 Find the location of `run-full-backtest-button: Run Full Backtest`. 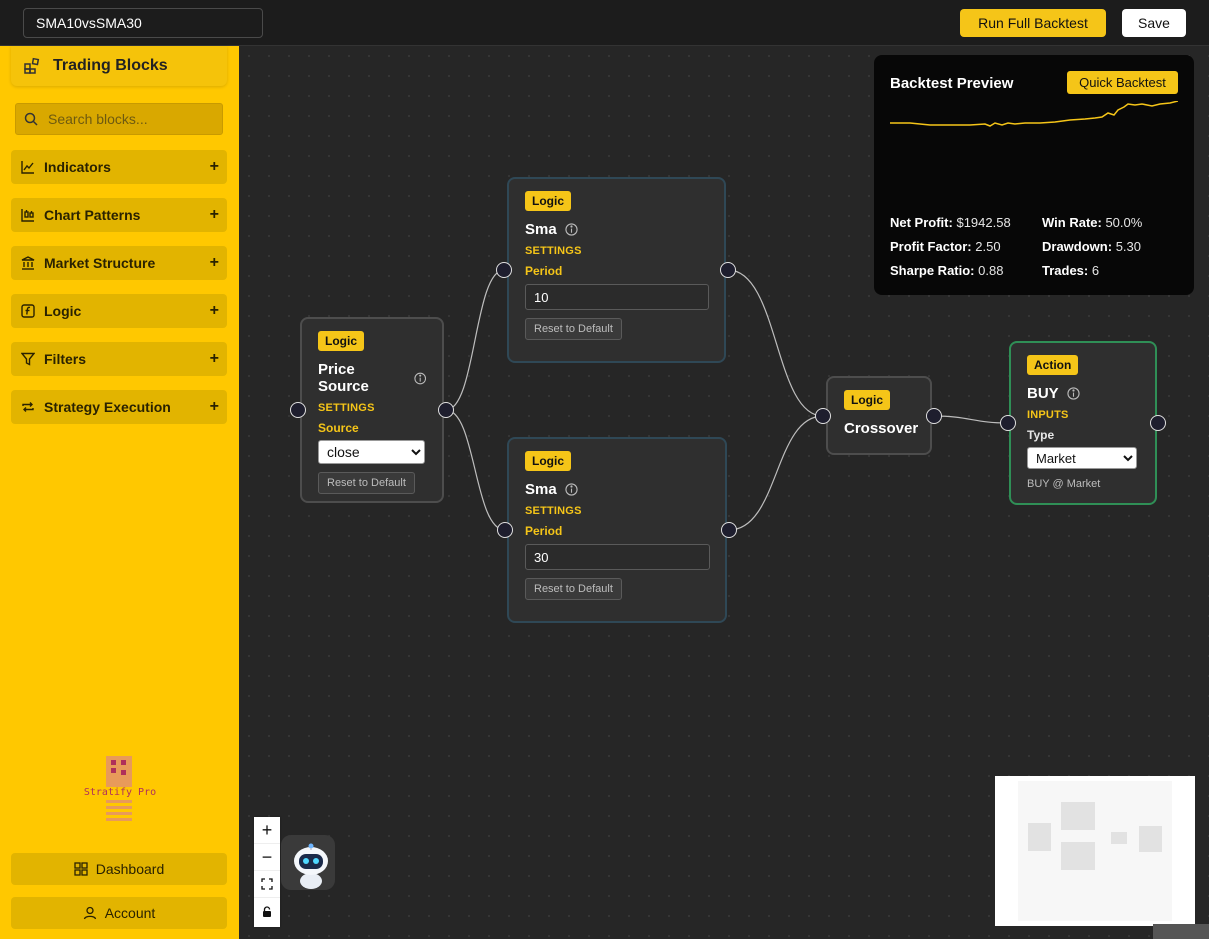

run-full-backtest-button: Run Full Backtest is located at coordinates (1033, 23).